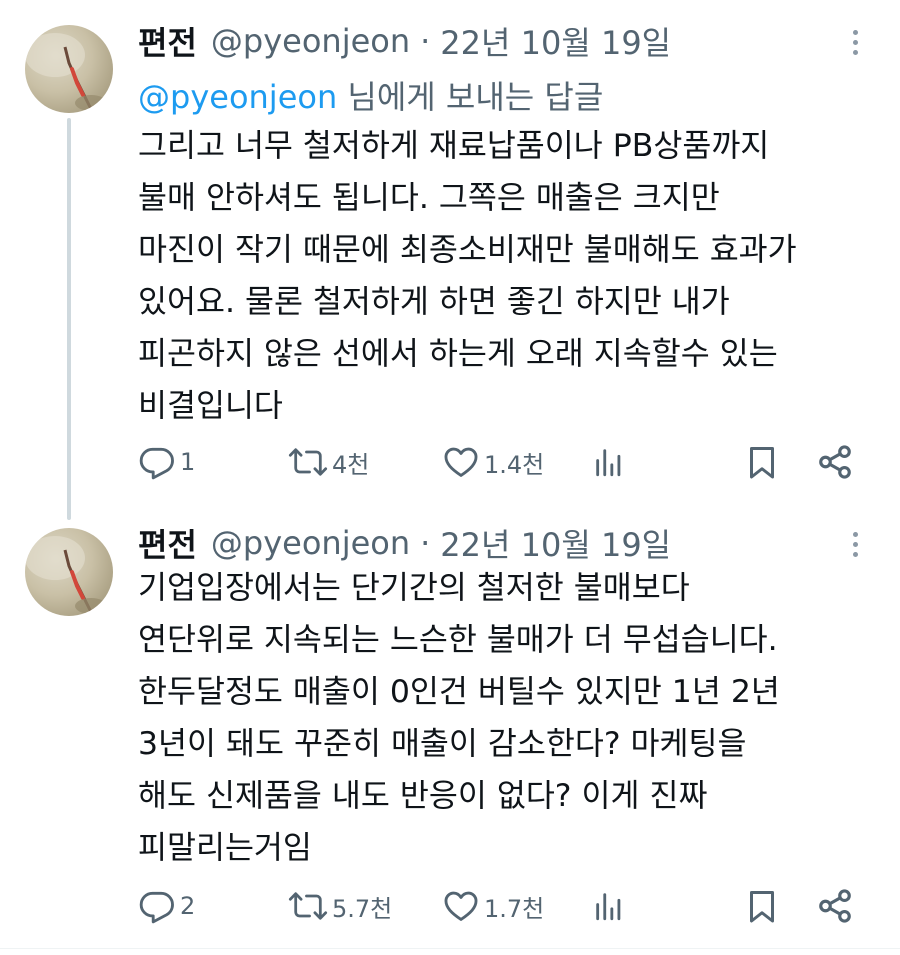 The image size is (900, 955). I want to click on tweet-text-line: 3년이 돼도 꾸준히 매출이 감소한다? 마케팅을, so click(442, 744).